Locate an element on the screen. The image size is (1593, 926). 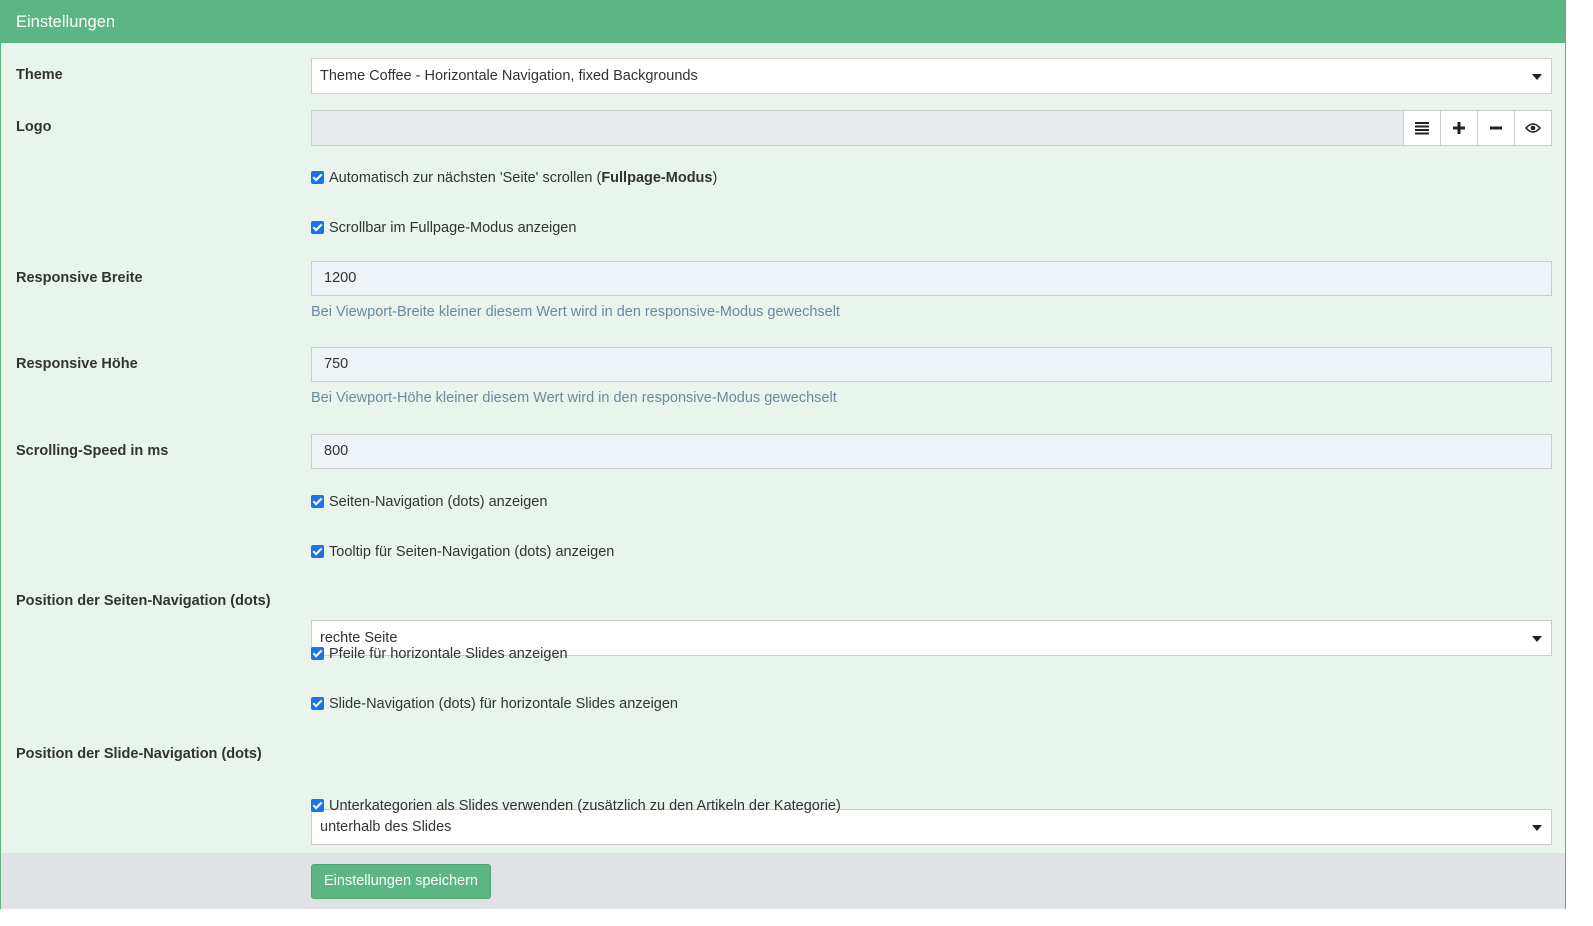
logo-field is located at coordinates (857, 128).